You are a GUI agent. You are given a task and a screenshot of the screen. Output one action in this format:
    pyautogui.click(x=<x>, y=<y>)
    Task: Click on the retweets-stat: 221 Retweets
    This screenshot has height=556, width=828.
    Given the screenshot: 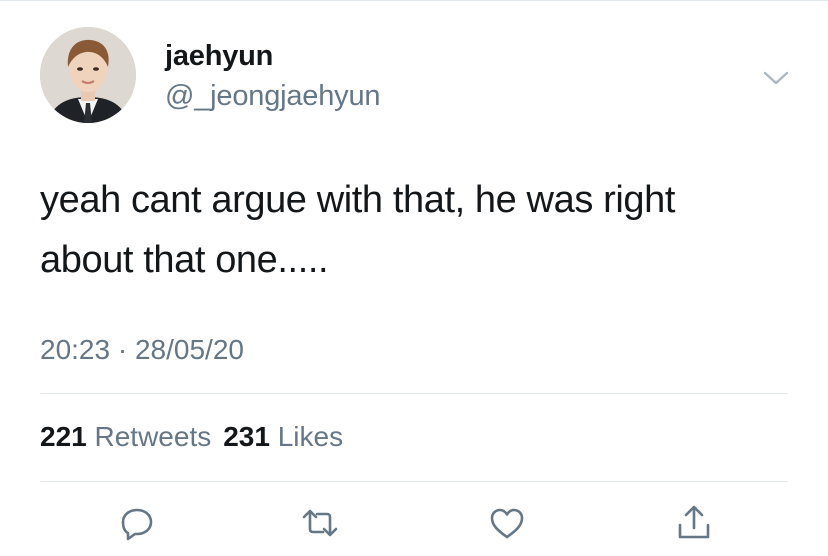 What is the action you would take?
    pyautogui.click(x=125, y=436)
    